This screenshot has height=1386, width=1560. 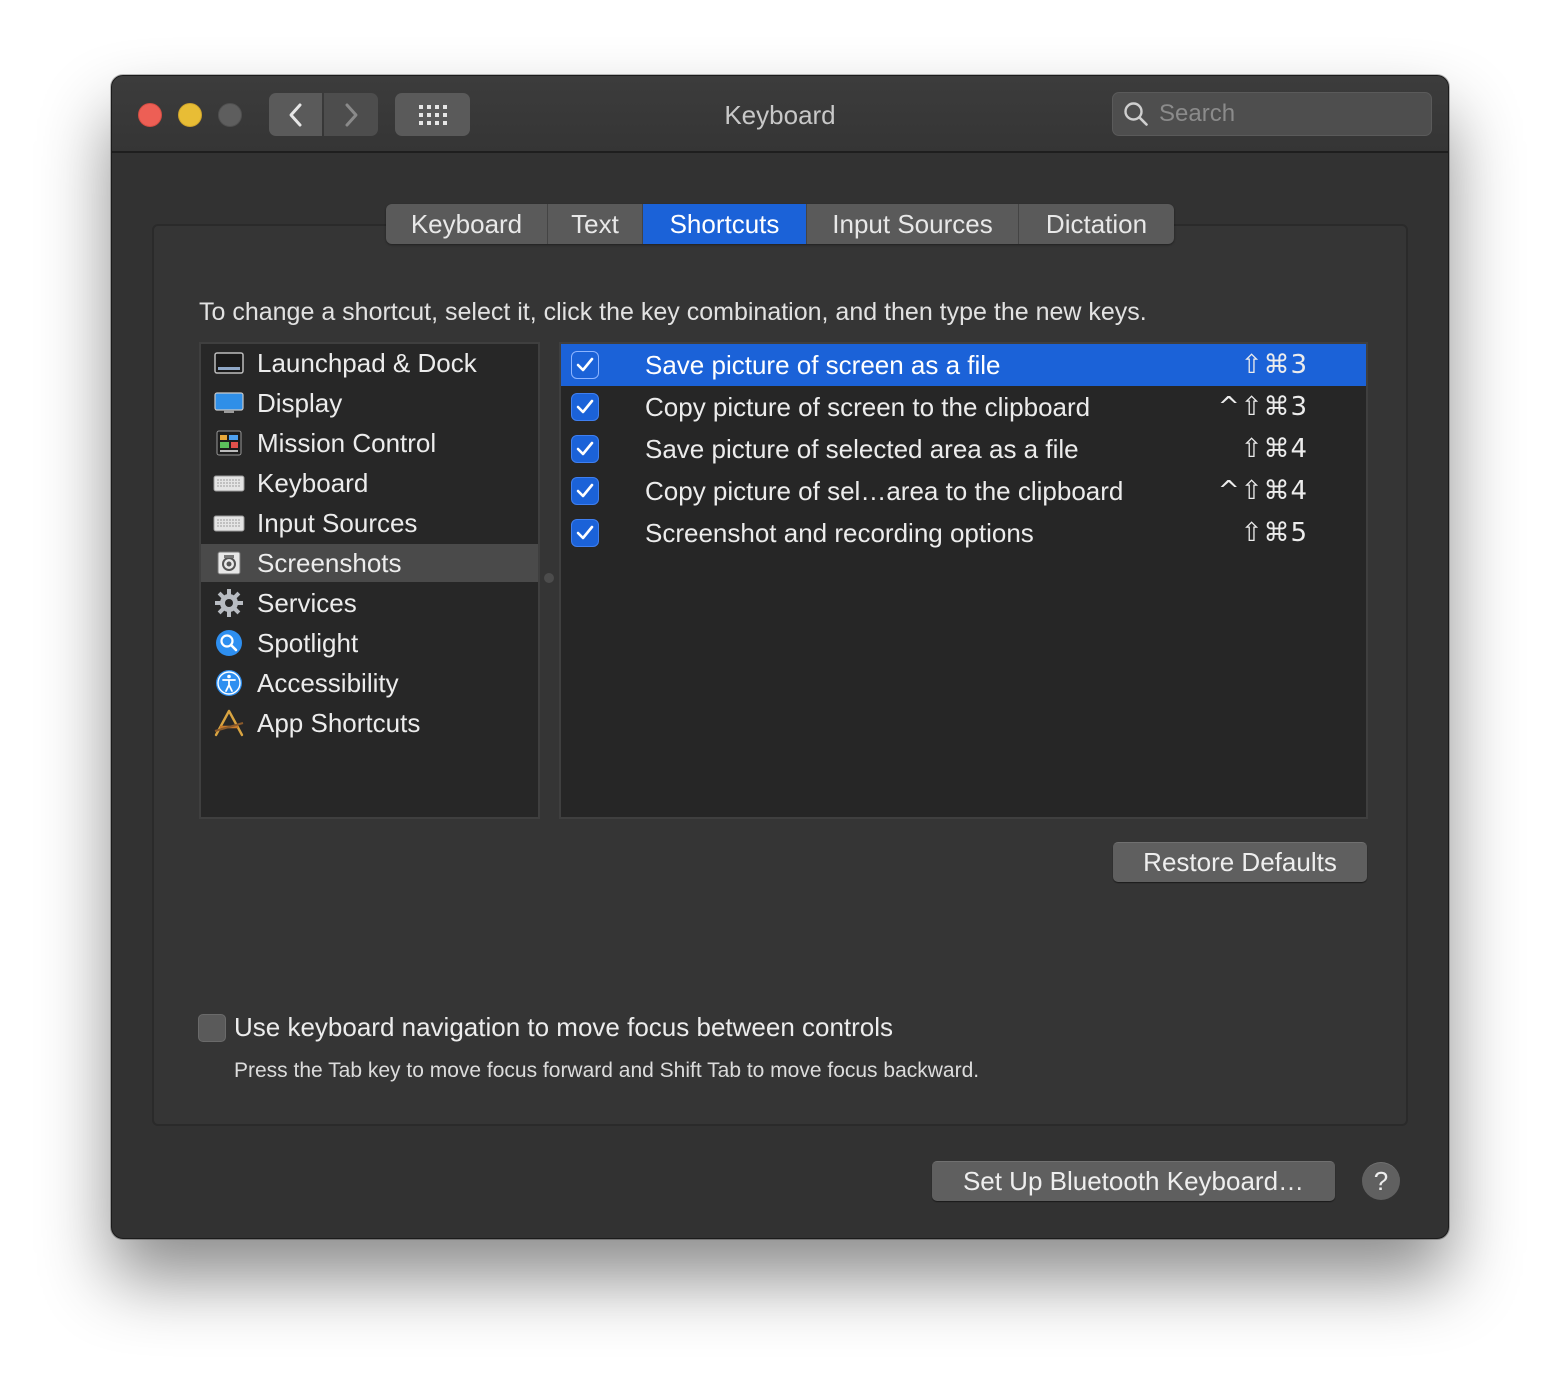 I want to click on tab-shortcuts: Shortcuts, so click(x=725, y=224).